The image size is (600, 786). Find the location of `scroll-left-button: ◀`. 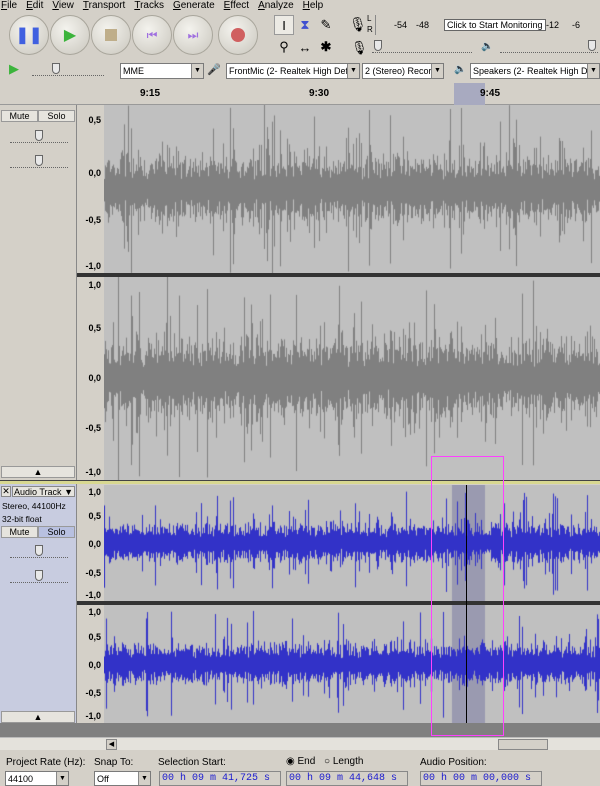

scroll-left-button: ◀ is located at coordinates (111, 744).